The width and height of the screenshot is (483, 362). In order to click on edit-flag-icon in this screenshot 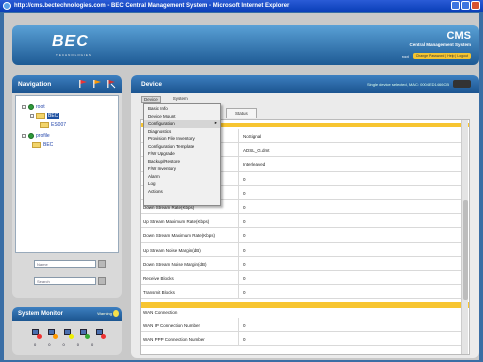, I will do `click(97, 84)`.